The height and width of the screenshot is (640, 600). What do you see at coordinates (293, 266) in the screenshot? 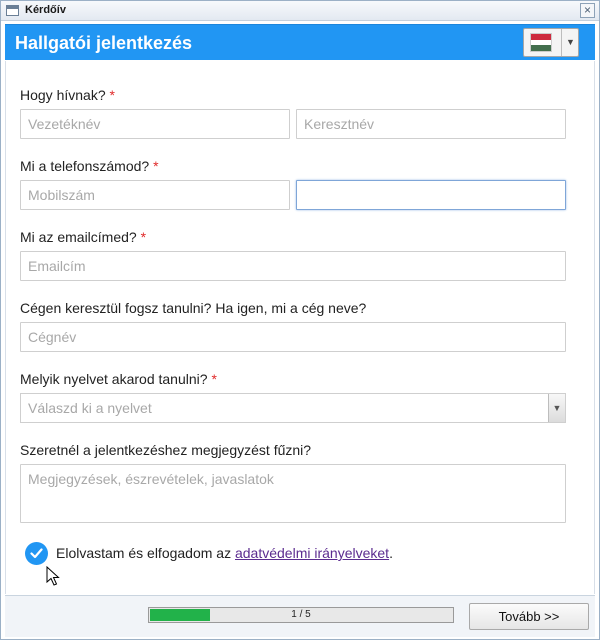
I see `email-input` at bounding box center [293, 266].